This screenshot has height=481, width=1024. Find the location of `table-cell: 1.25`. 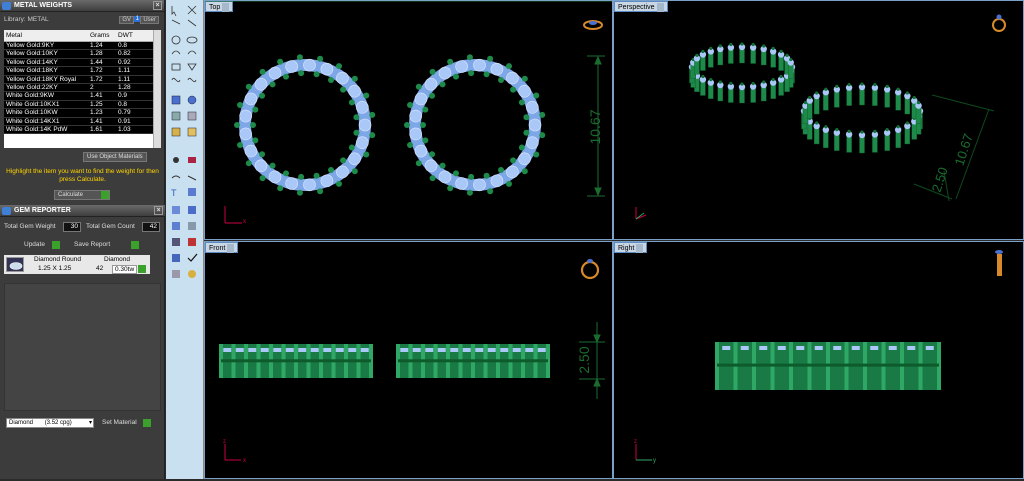

table-cell: 1.25 is located at coordinates (96, 104).